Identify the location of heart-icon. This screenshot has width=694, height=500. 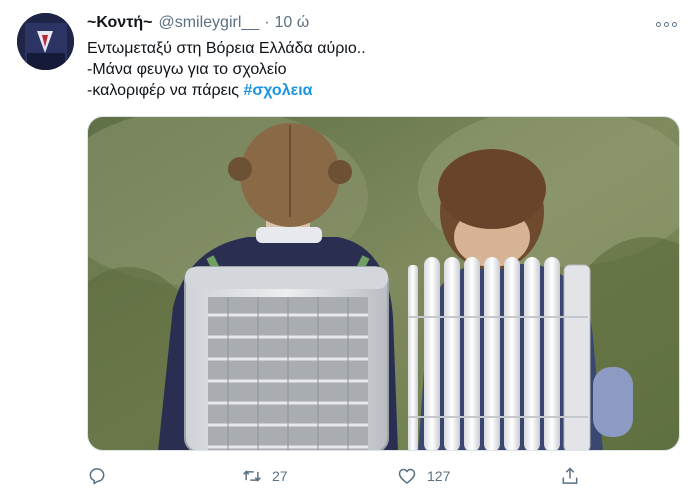
(407, 476).